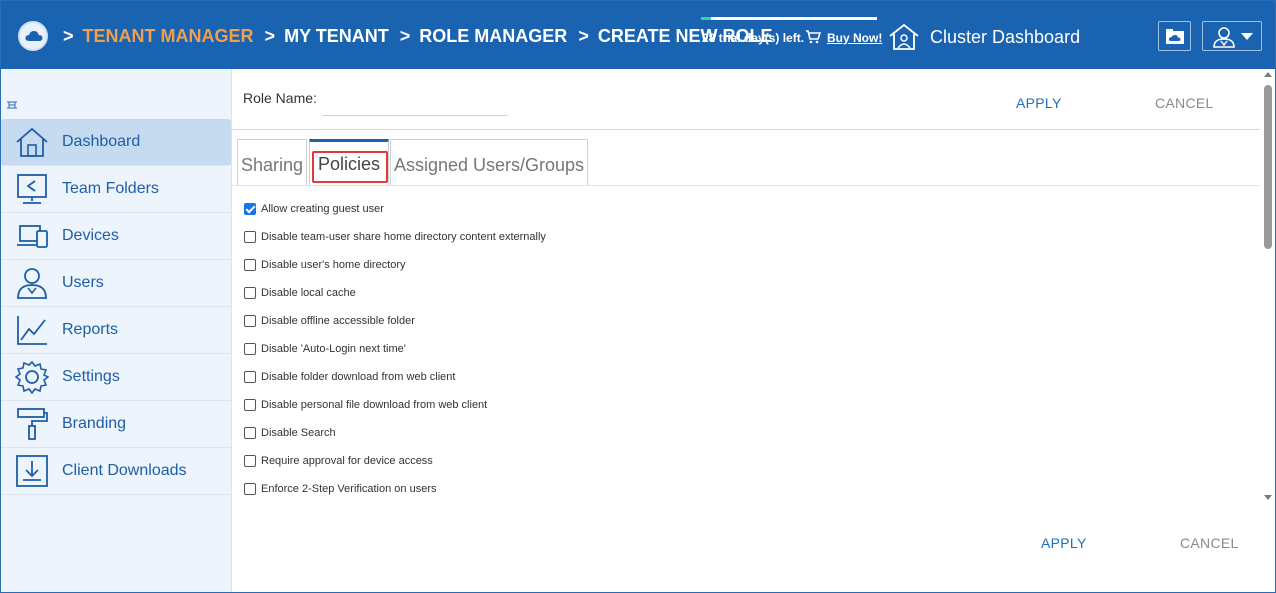  Describe the element at coordinates (110, 188) in the screenshot. I see `sidebar-item-label: Team Folders` at that location.